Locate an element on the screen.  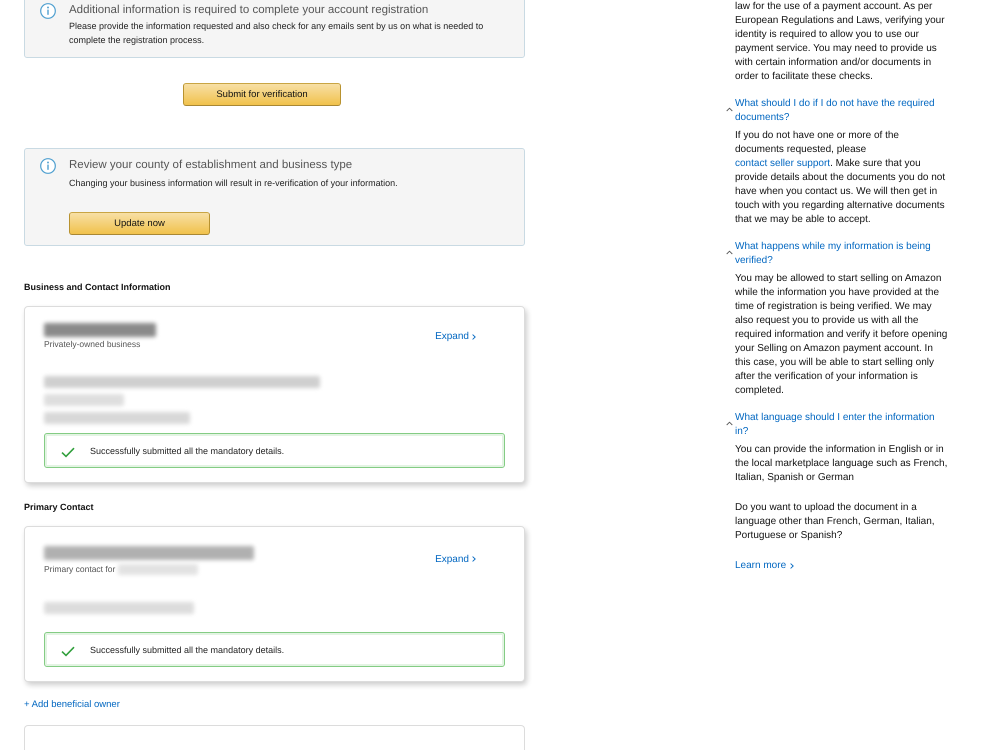
faq-question: What language should I enter the information in? is located at coordinates (837, 425).